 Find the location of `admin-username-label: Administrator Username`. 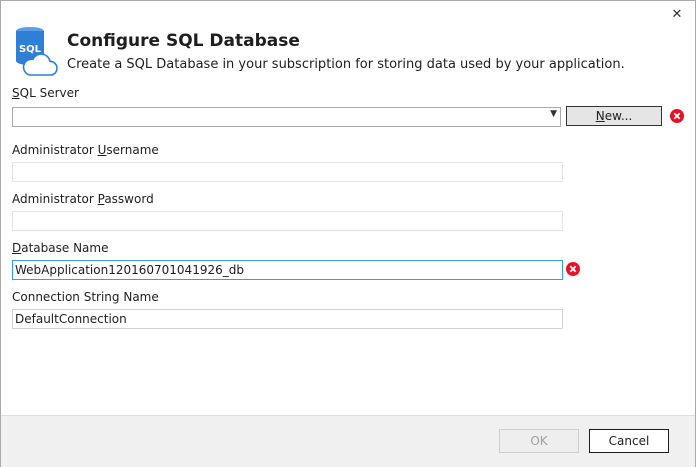

admin-username-label: Administrator Username is located at coordinates (85, 150).